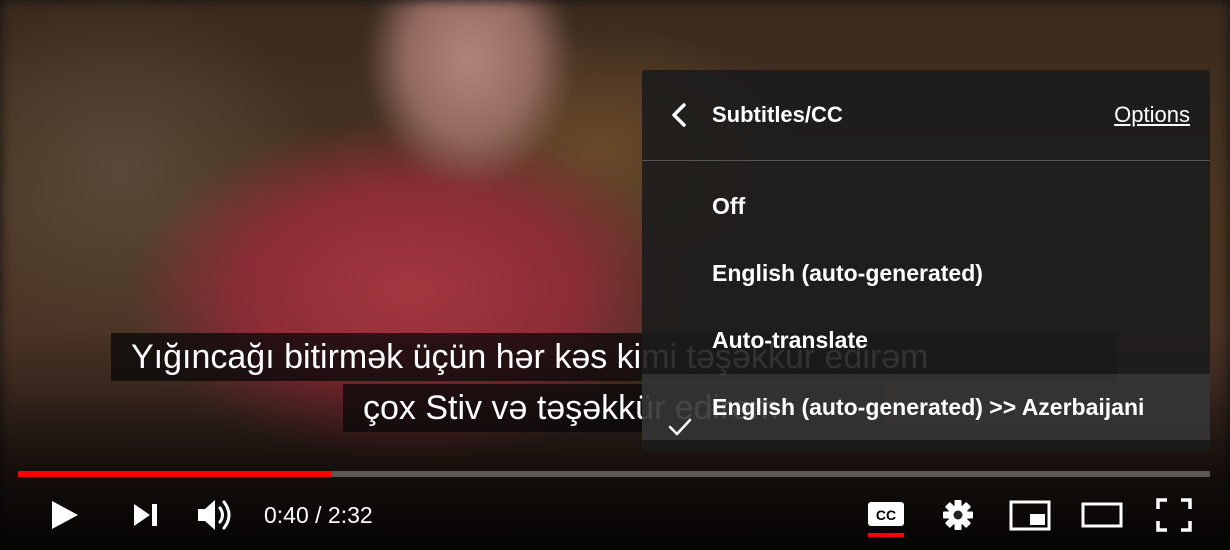 Image resolution: width=1230 pixels, height=550 pixels. I want to click on menu-item-off: Off, so click(926, 206).